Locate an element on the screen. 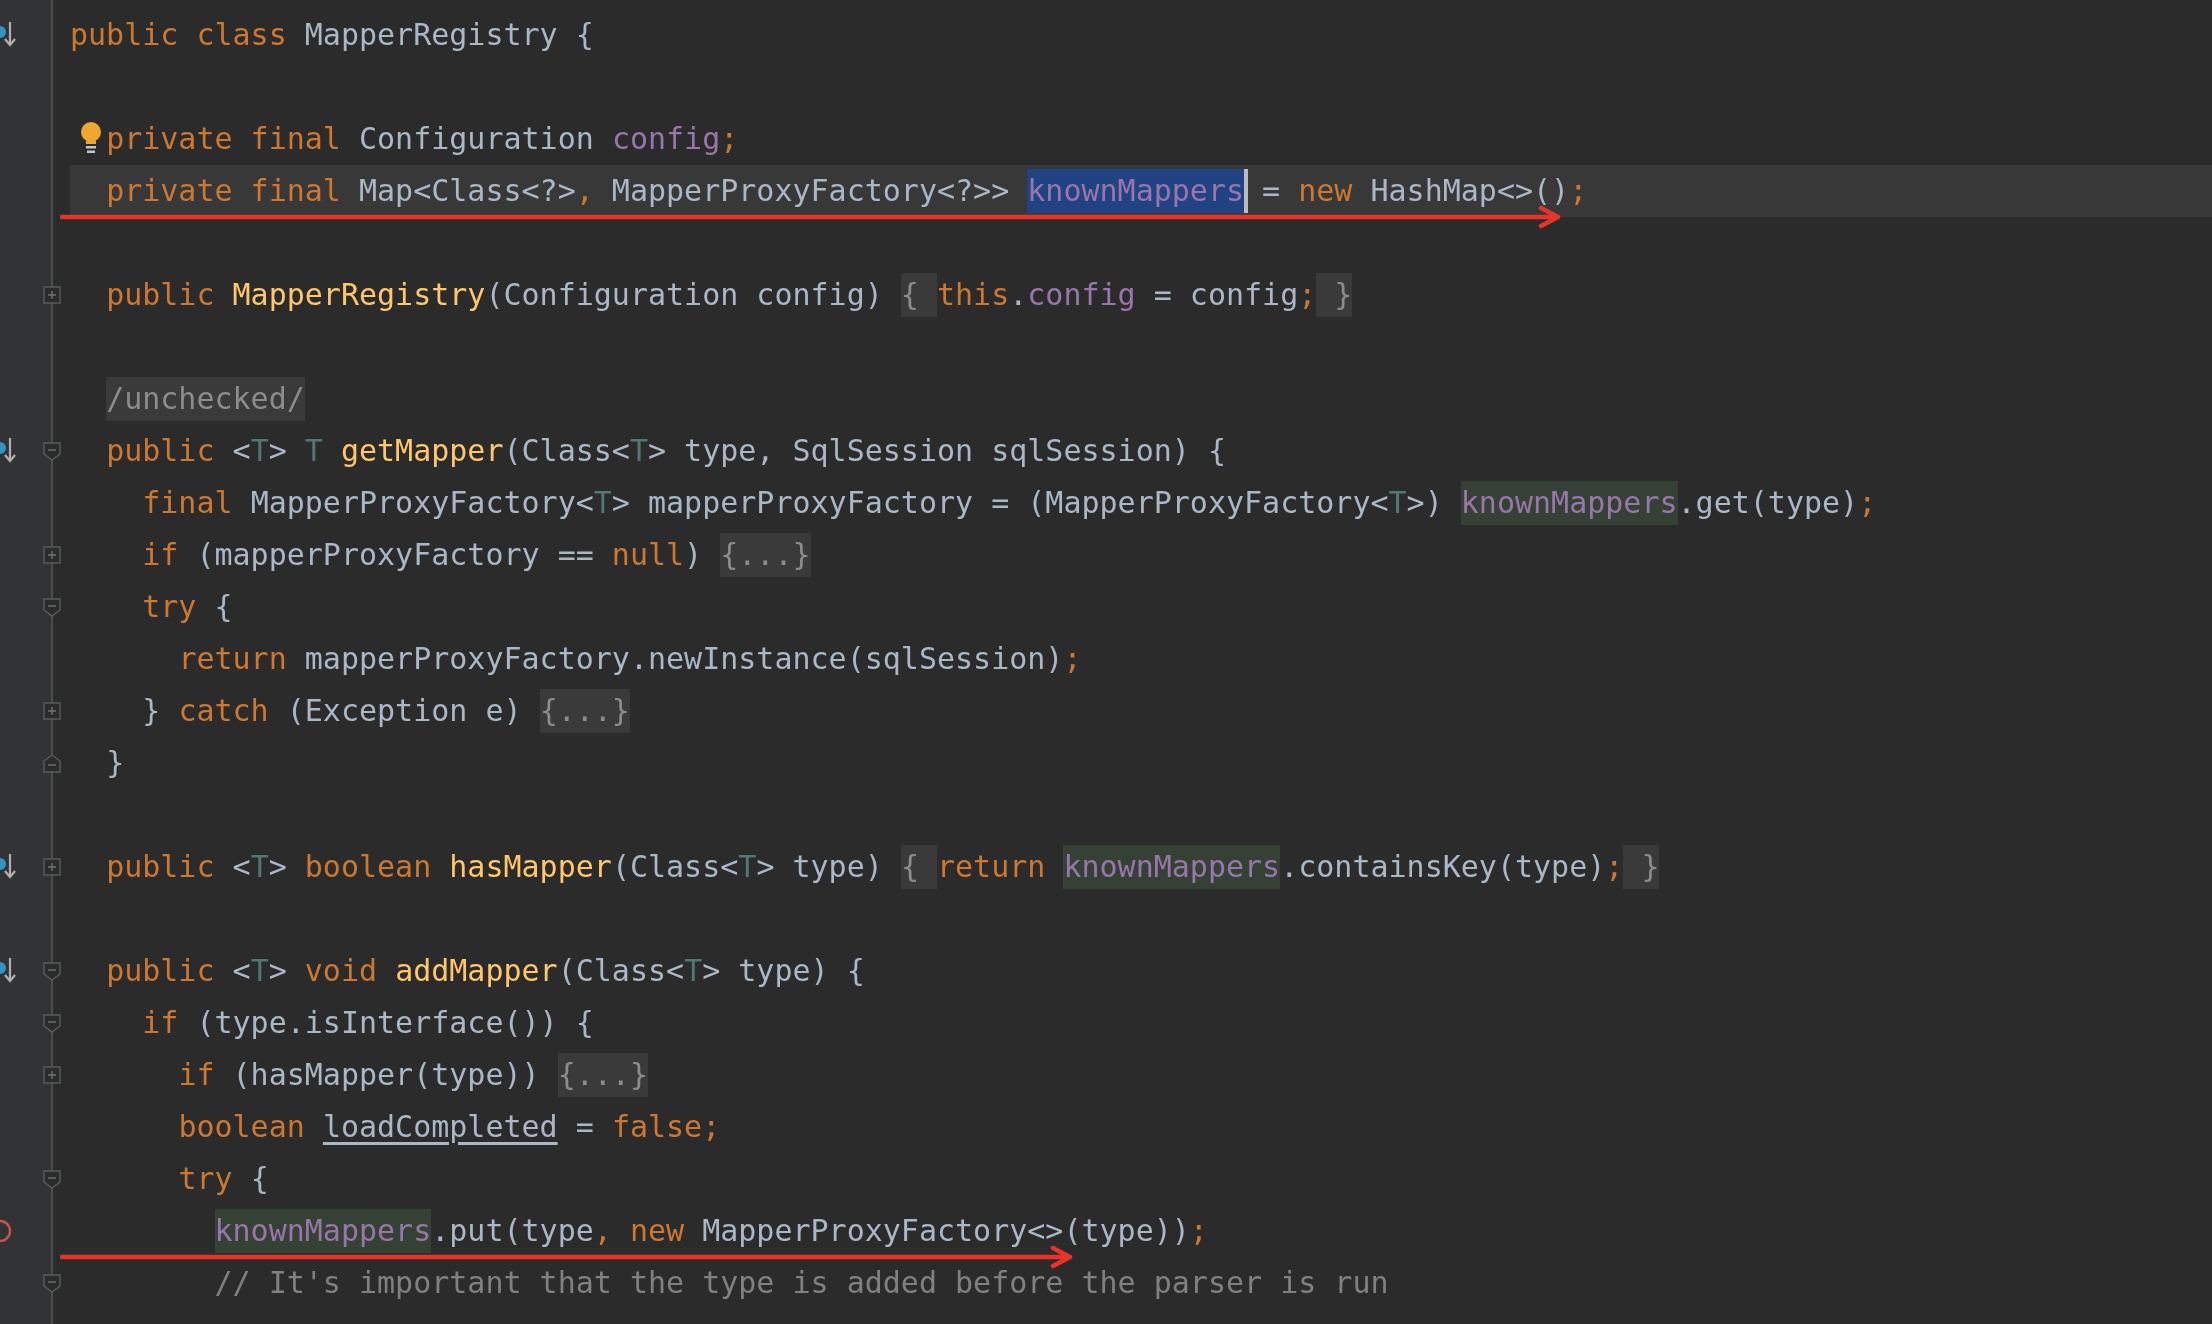  code-line: public <T> T getMapper(Class<T> type, SqlSession sqlSession) { is located at coordinates (666, 451).